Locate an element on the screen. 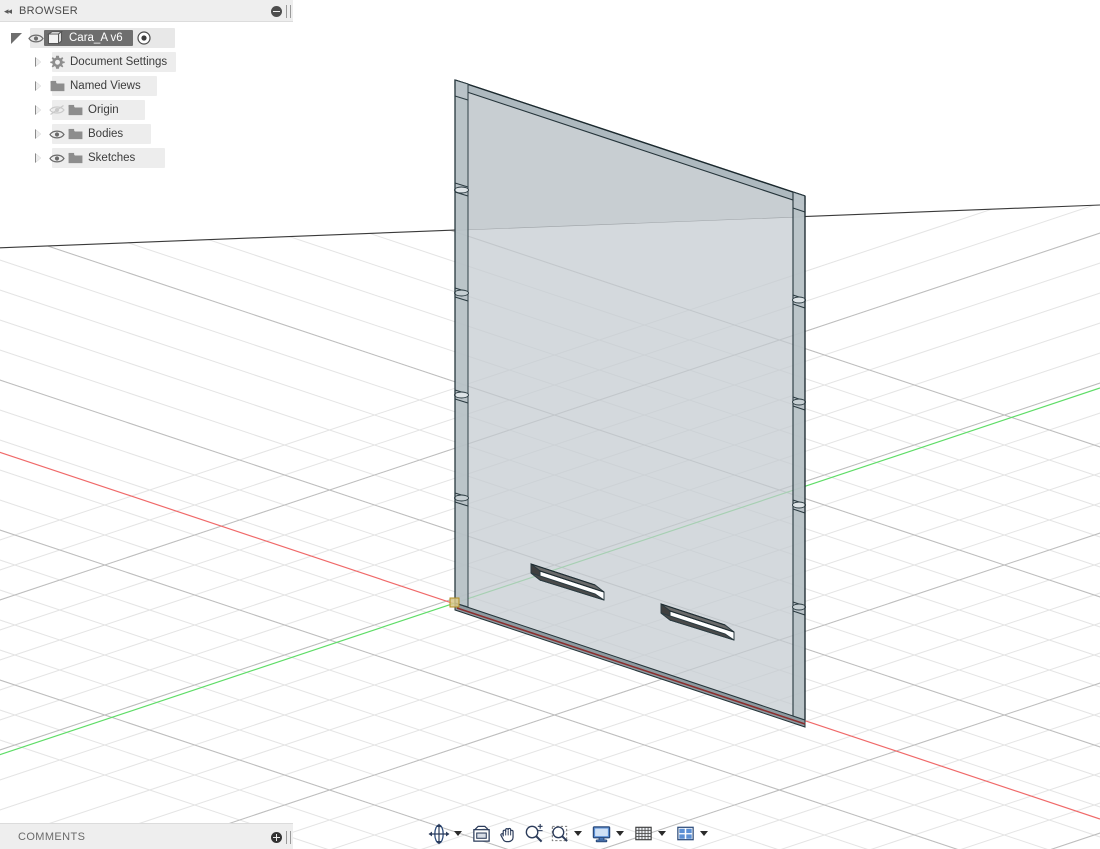 Image resolution: width=1100 pixels, height=849 pixels. zoom-window-button is located at coordinates (559, 834).